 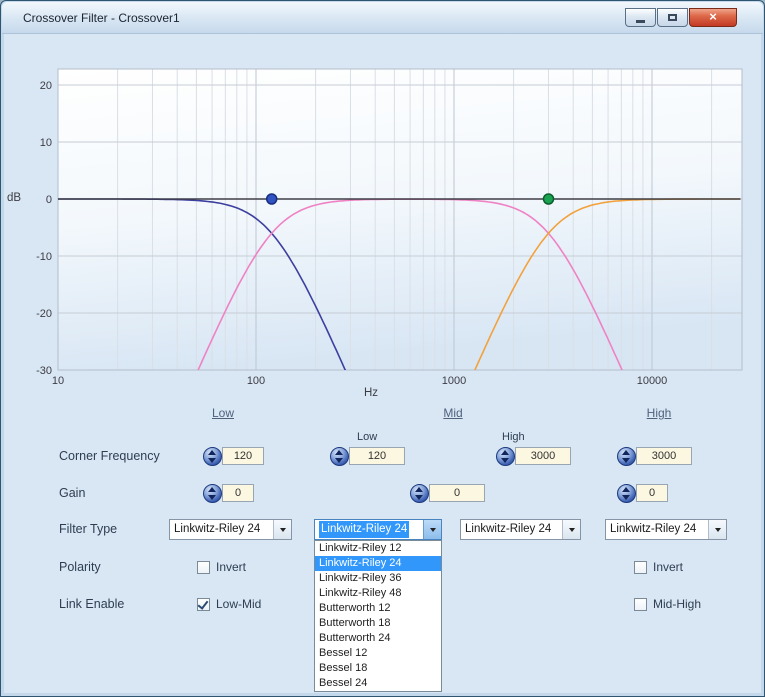 I want to click on x-tick-label: 100, so click(x=256, y=381).